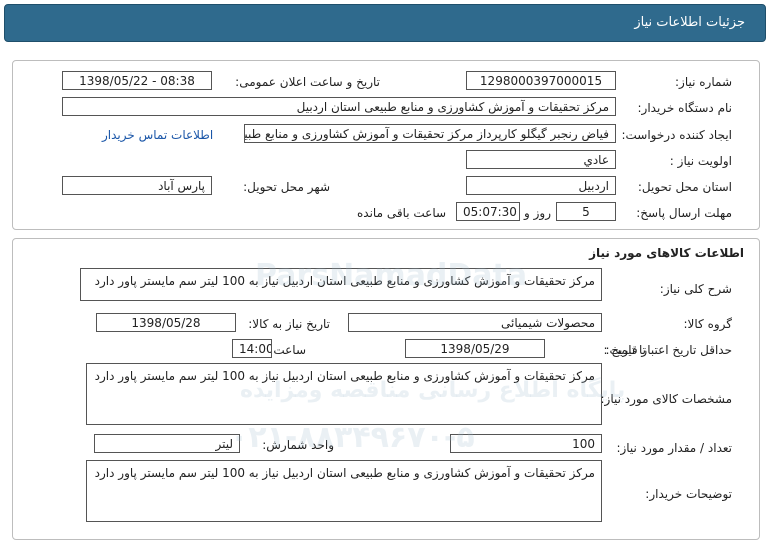 The image size is (770, 545). What do you see at coordinates (475, 348) in the screenshot?
I see `validity-date-field: 1398/05/29` at bounding box center [475, 348].